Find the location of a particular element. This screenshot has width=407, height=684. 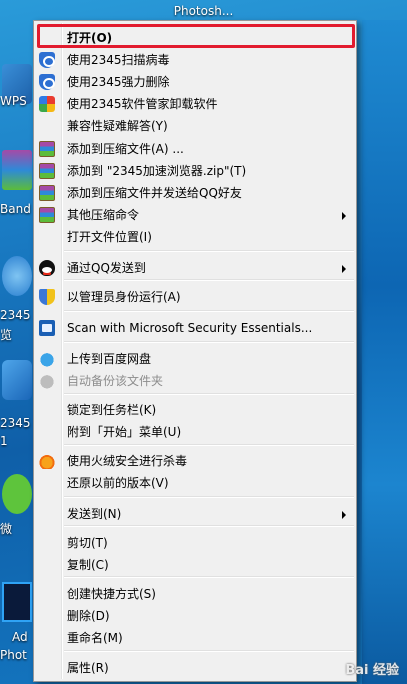

desktop-label-2345-c: 2345 is located at coordinates (15, 423).